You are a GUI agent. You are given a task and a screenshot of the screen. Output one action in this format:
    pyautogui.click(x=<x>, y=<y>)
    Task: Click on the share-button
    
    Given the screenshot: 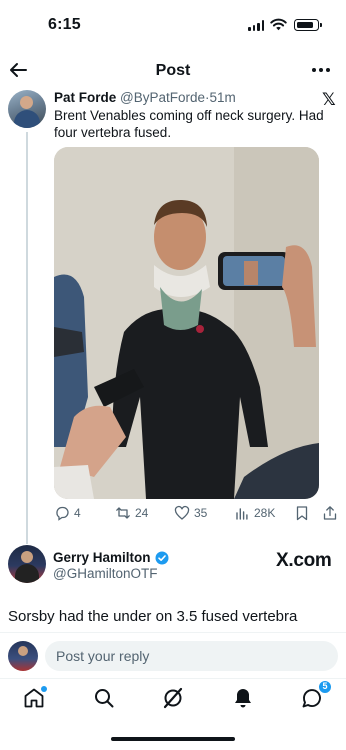 What is the action you would take?
    pyautogui.click(x=330, y=513)
    